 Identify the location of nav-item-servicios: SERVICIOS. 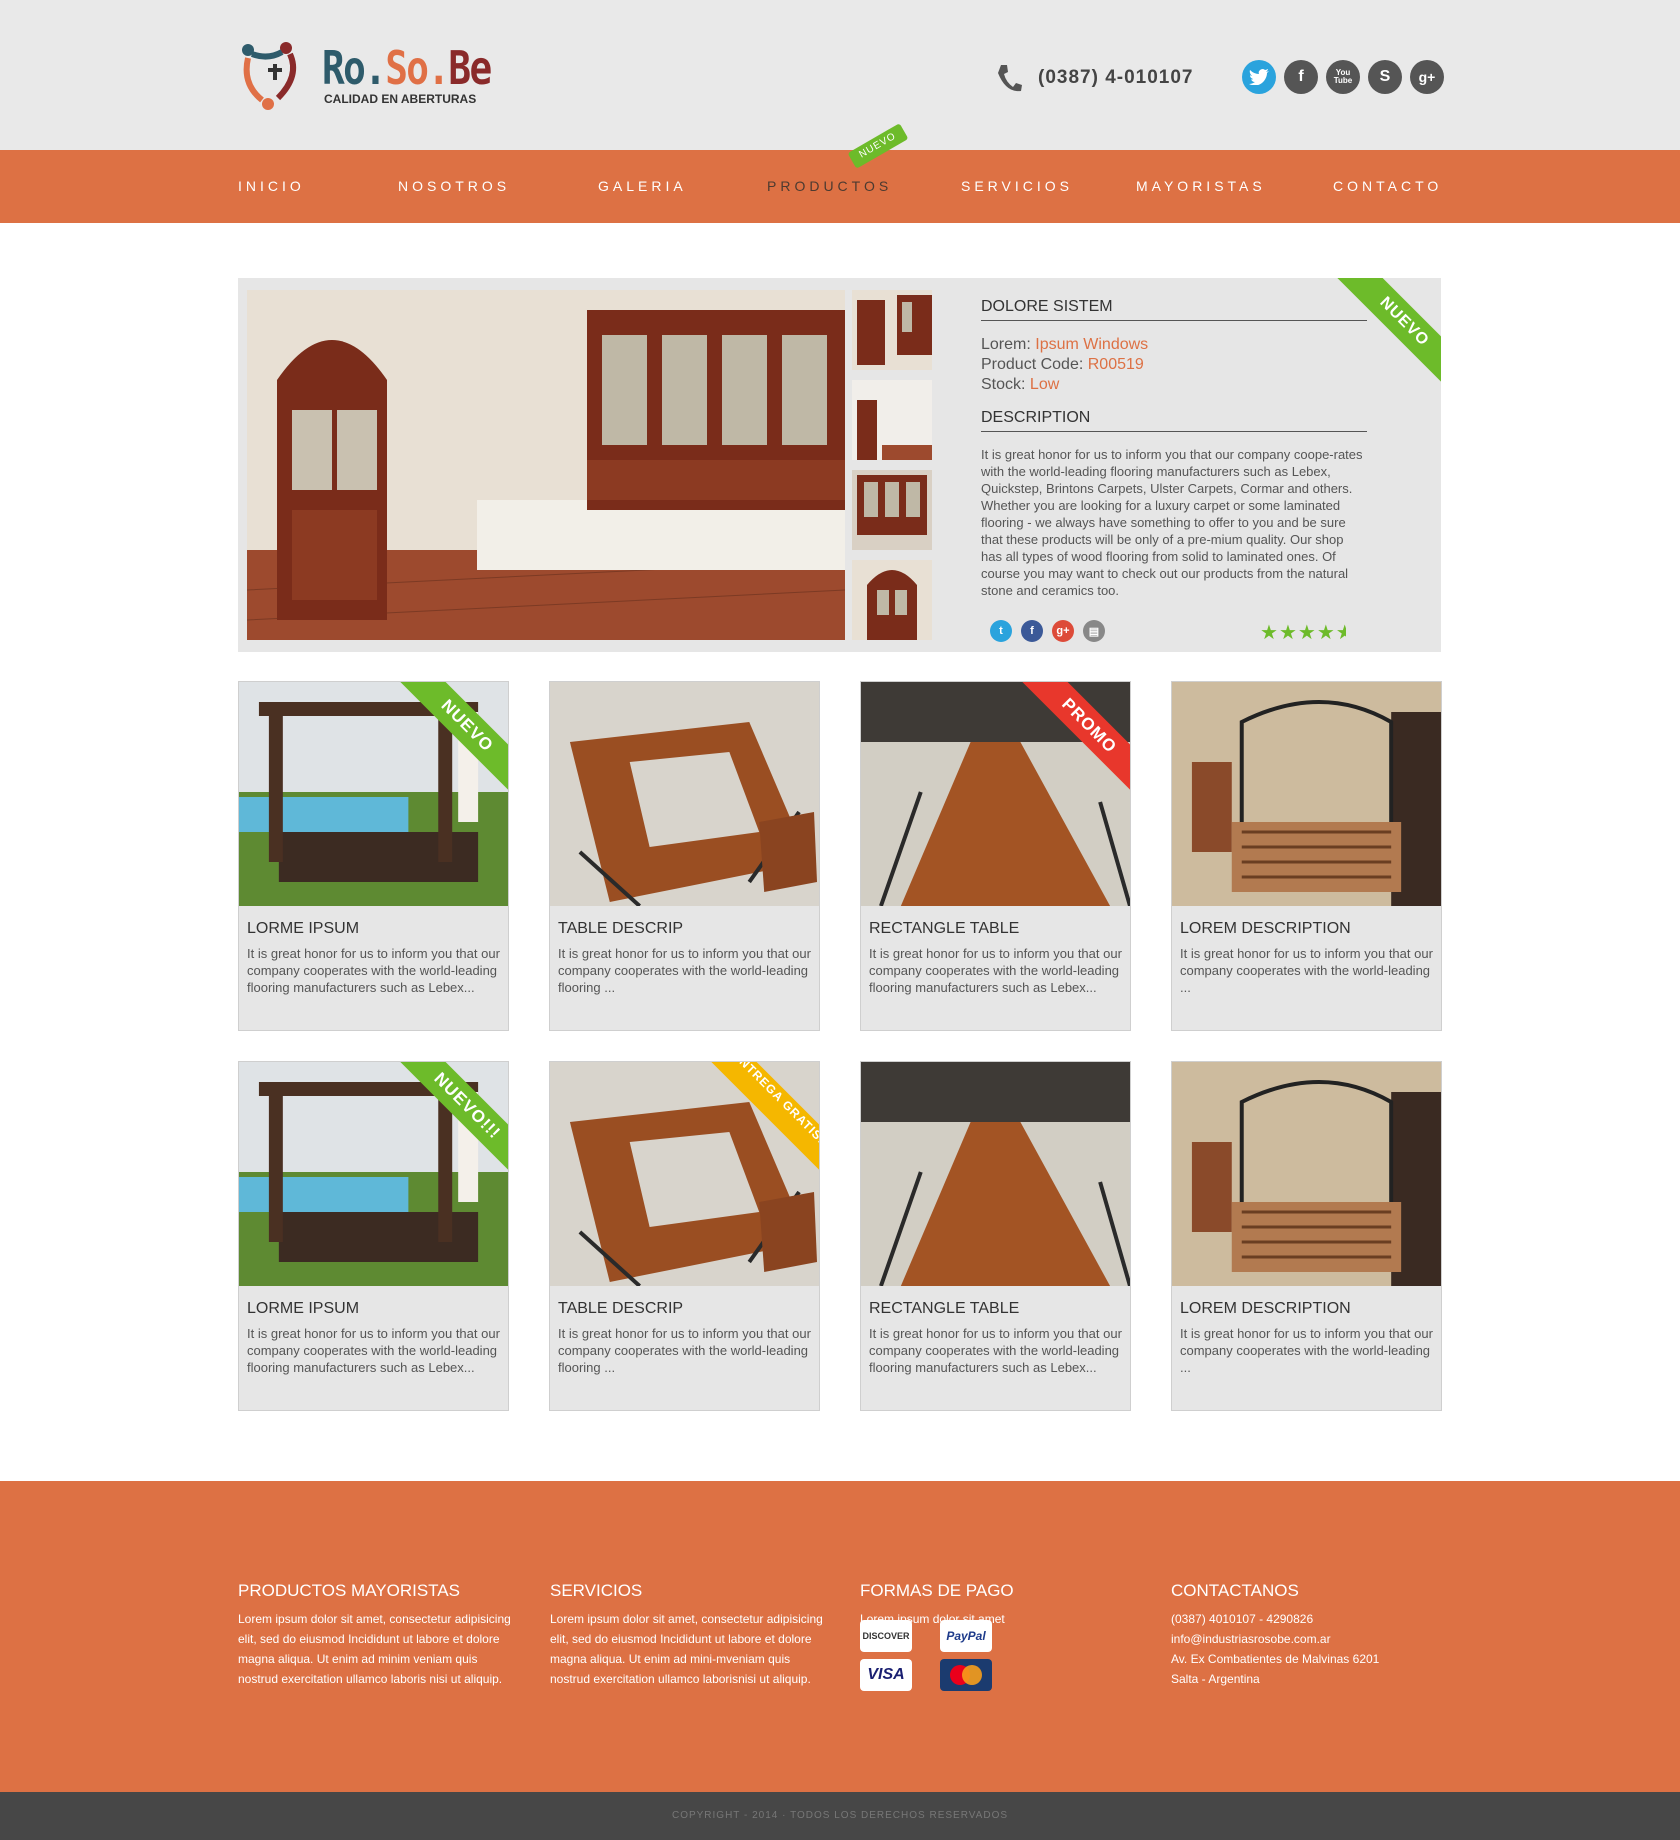
(1017, 186).